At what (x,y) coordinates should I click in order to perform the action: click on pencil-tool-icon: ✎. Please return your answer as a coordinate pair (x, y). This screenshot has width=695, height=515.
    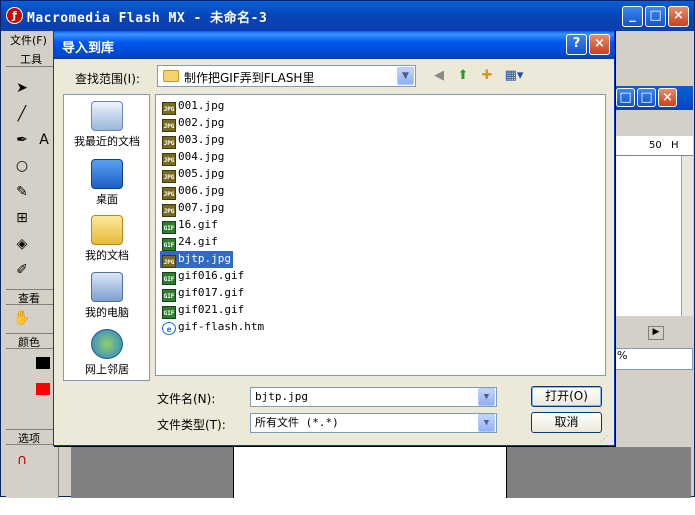
    Looking at the image, I should click on (22, 192).